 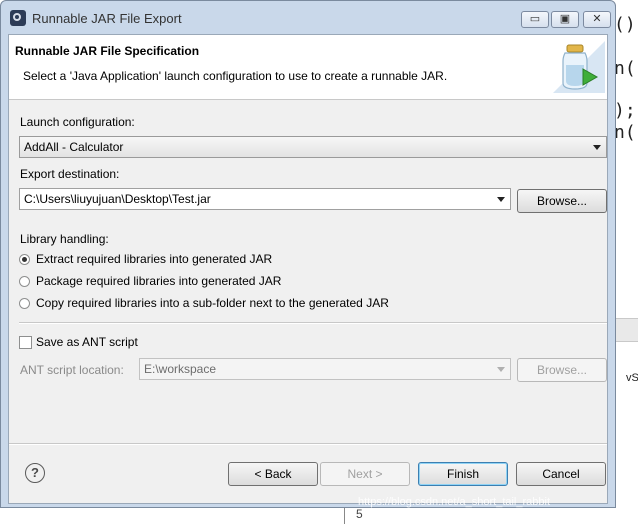 What do you see at coordinates (325, 369) in the screenshot?
I see `ant-location-input: E:\workspace` at bounding box center [325, 369].